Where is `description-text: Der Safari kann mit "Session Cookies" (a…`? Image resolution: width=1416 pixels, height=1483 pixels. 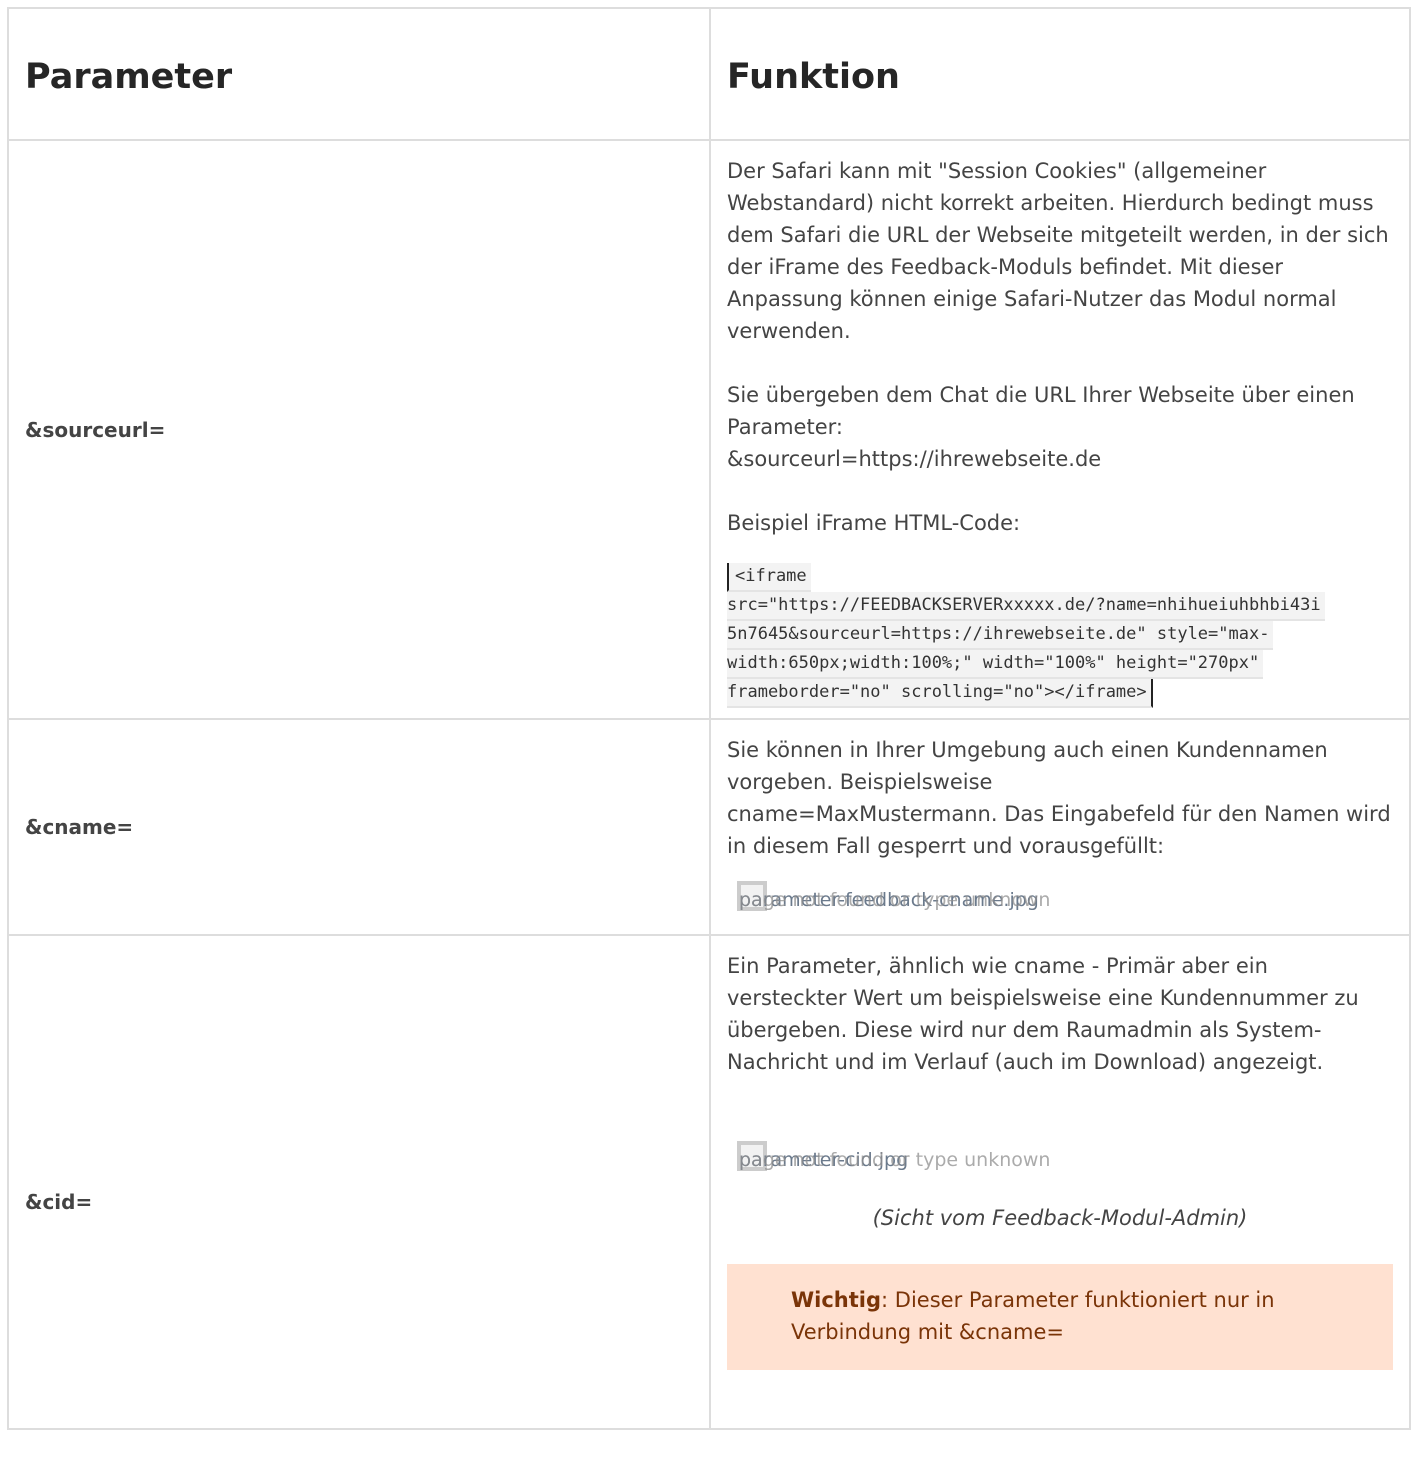
description-text: Der Safari kann mit "Session Cookies" (a… is located at coordinates (1058, 251).